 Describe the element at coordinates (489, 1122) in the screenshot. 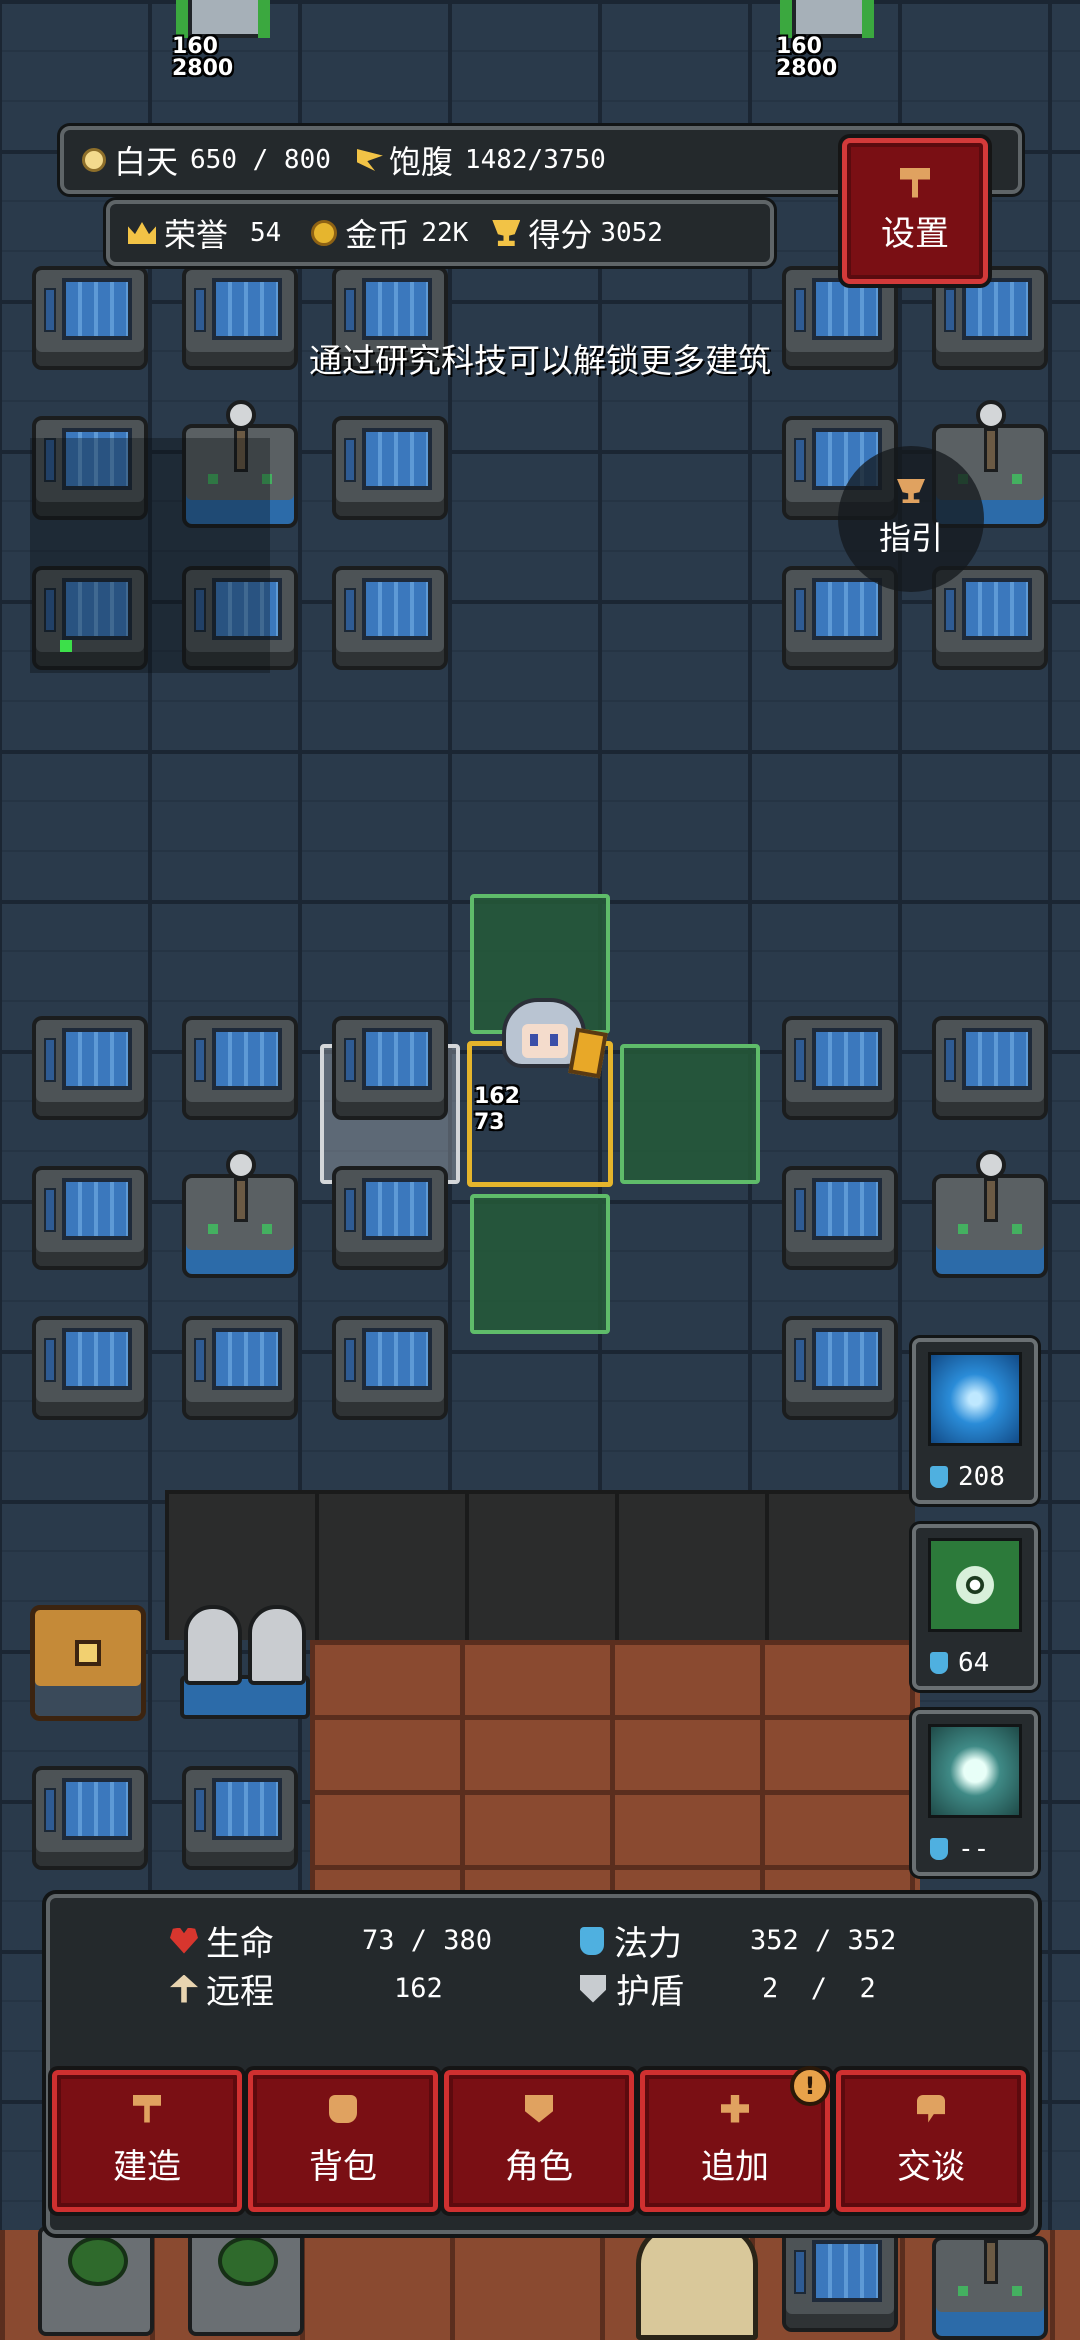

I see `hero-health: 73` at that location.